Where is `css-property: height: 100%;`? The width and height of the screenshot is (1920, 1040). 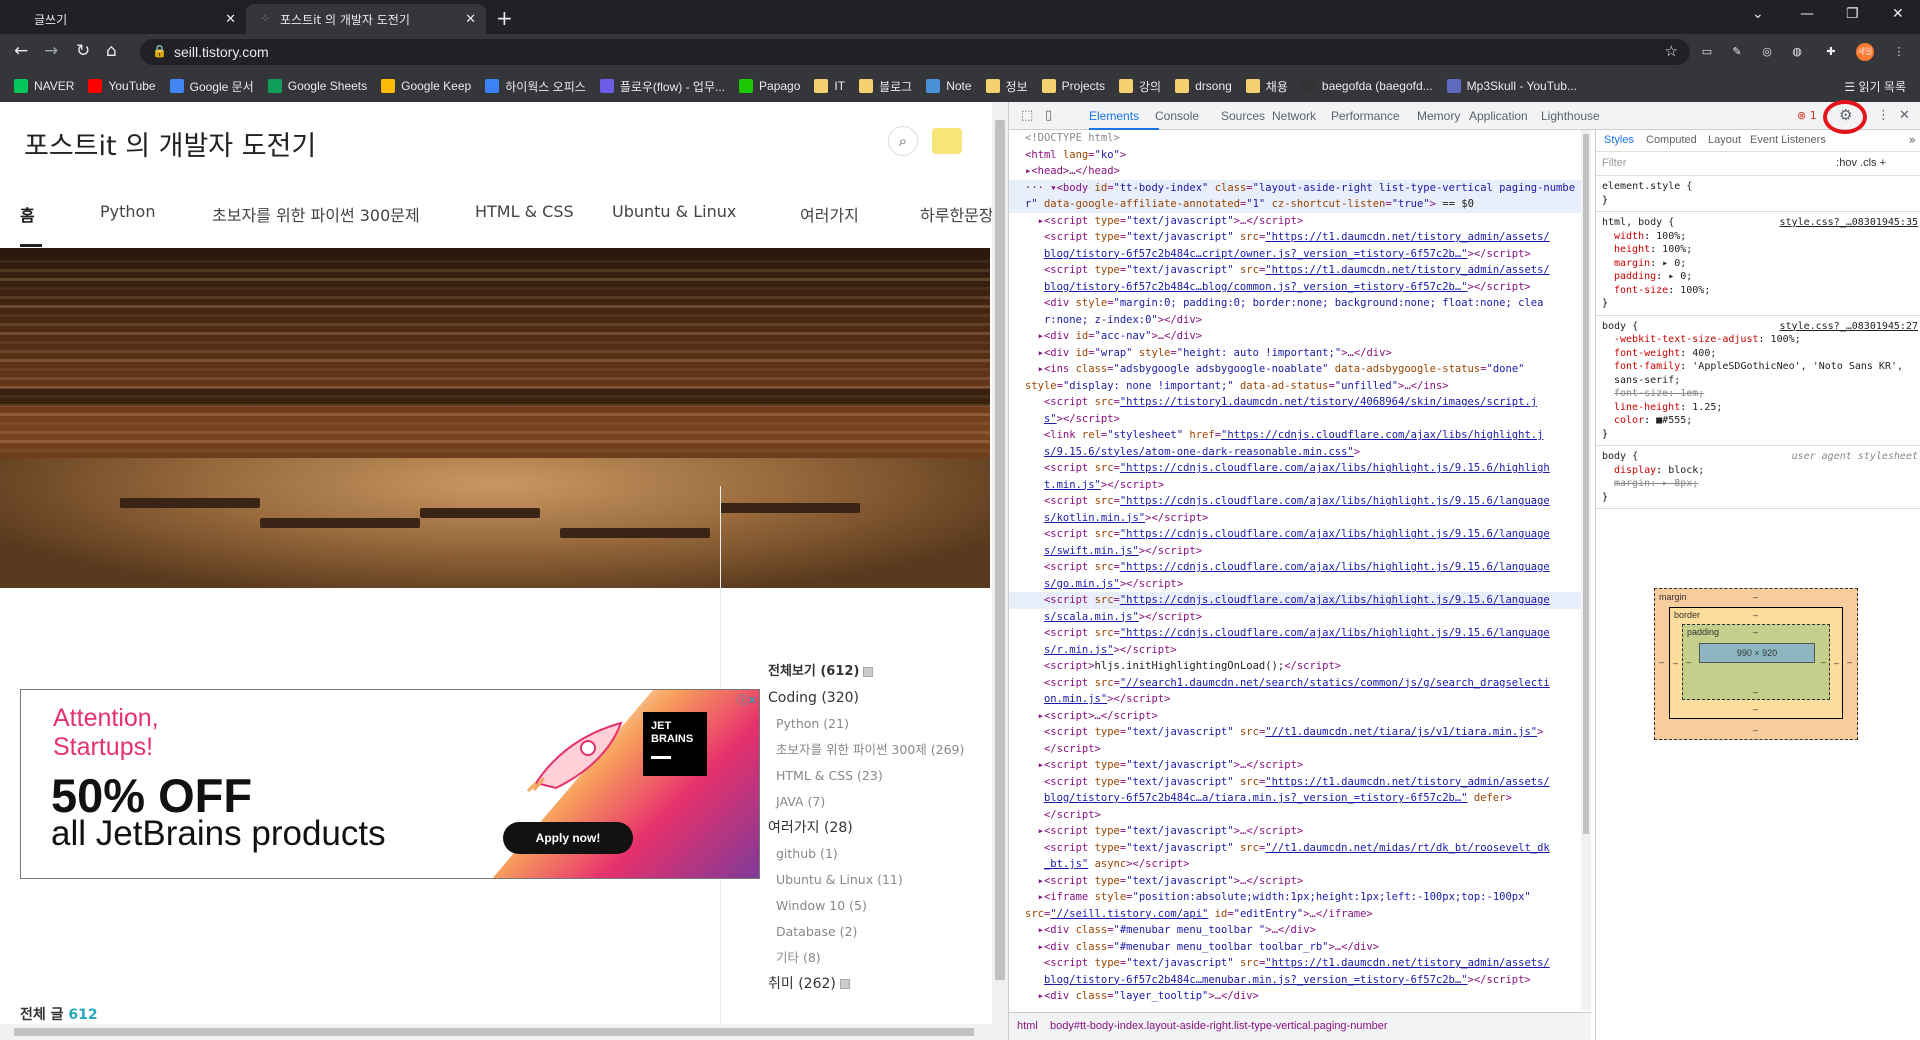 css-property: height: 100%; is located at coordinates (1759, 250).